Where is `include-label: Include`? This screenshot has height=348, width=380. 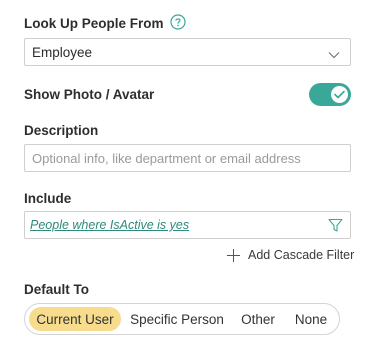
include-label: Include is located at coordinates (48, 198).